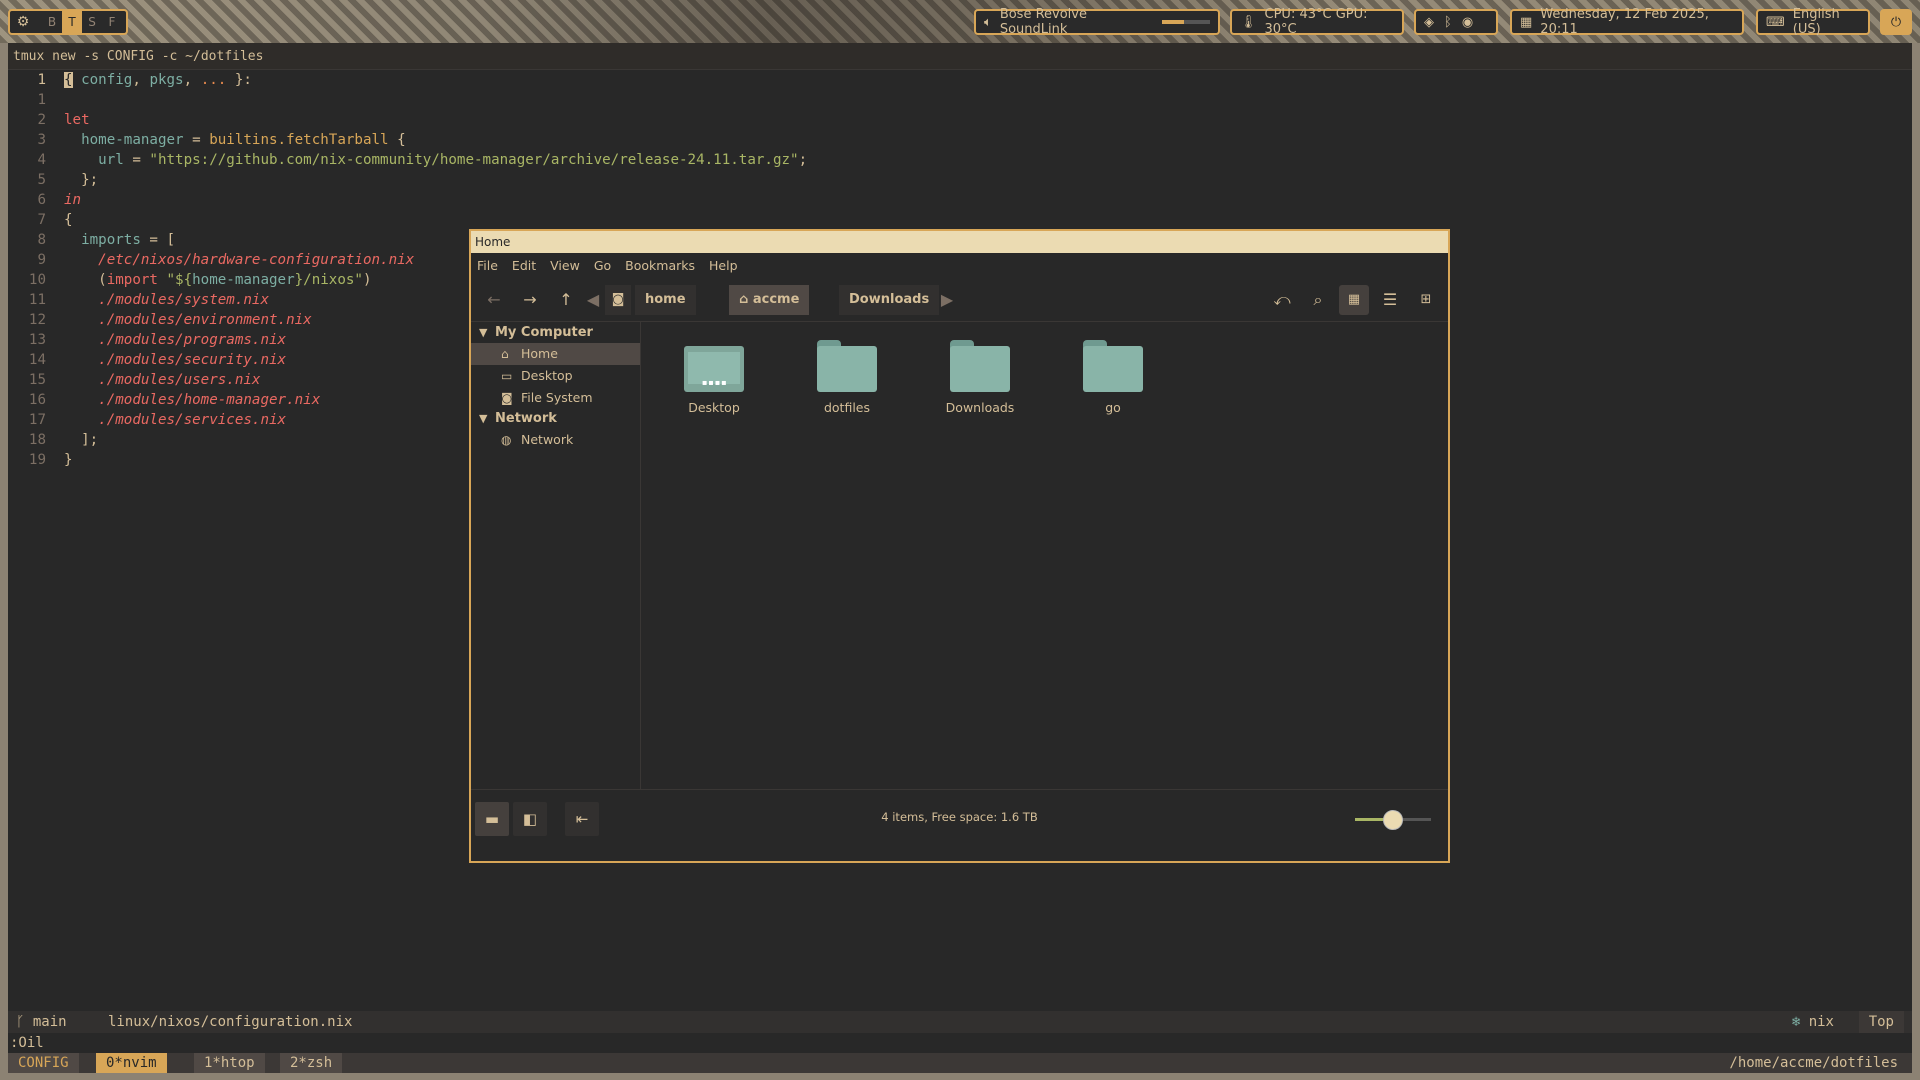 The width and height of the screenshot is (1920, 1080). Describe the element at coordinates (660, 265) in the screenshot. I see `menu-bookmarks: Bookmarks` at that location.